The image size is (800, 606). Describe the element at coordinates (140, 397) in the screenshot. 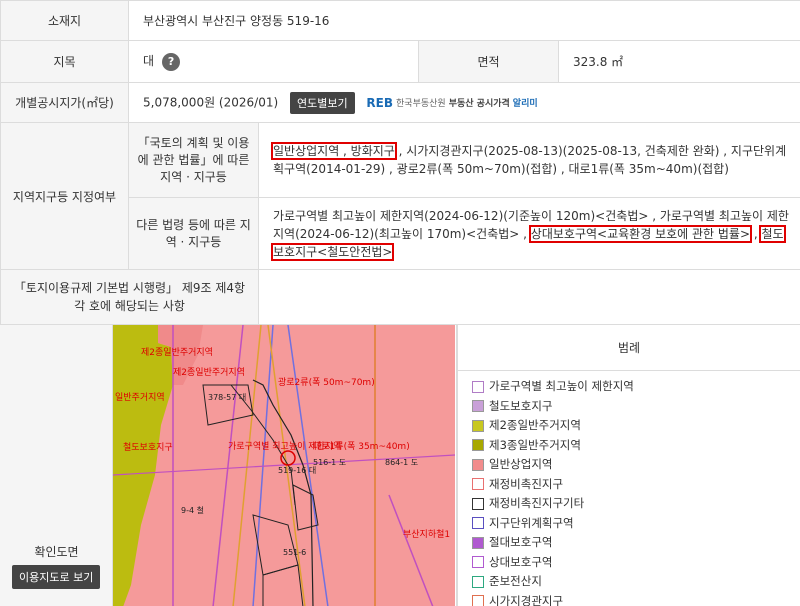

I see `map-label-text: 일반주거지역` at that location.